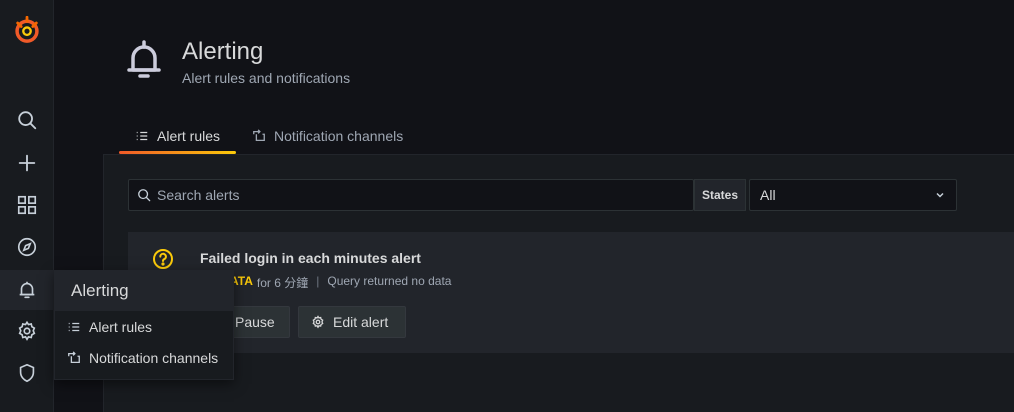 Image resolution: width=1014 pixels, height=412 pixels. Describe the element at coordinates (266, 78) in the screenshot. I see `page-subtitle: Alert rules and notifications` at that location.